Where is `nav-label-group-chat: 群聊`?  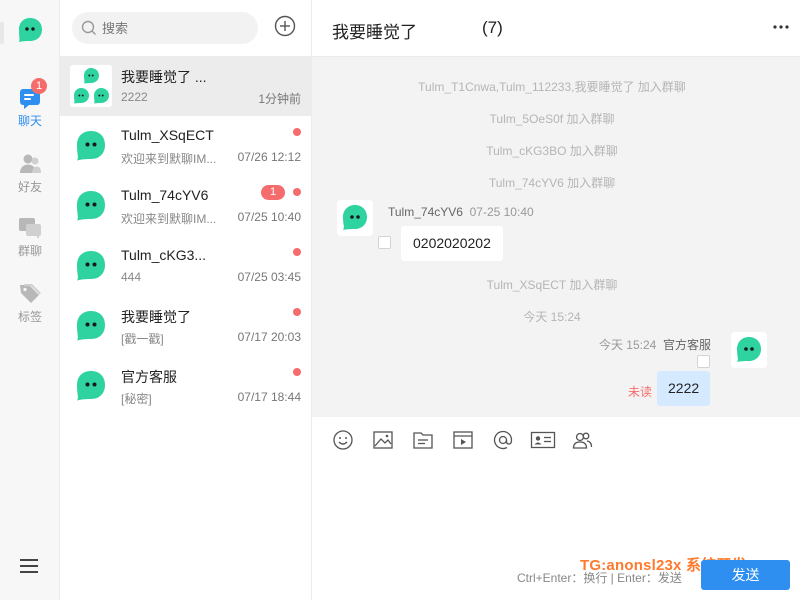
nav-label-group-chat: 群聊 is located at coordinates (29, 251).